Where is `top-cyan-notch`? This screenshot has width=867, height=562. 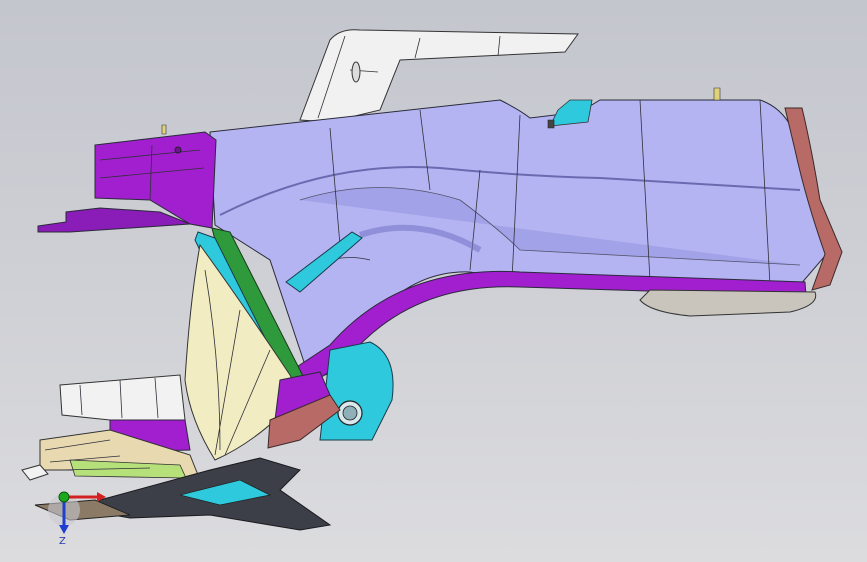 top-cyan-notch is located at coordinates (571, 113).